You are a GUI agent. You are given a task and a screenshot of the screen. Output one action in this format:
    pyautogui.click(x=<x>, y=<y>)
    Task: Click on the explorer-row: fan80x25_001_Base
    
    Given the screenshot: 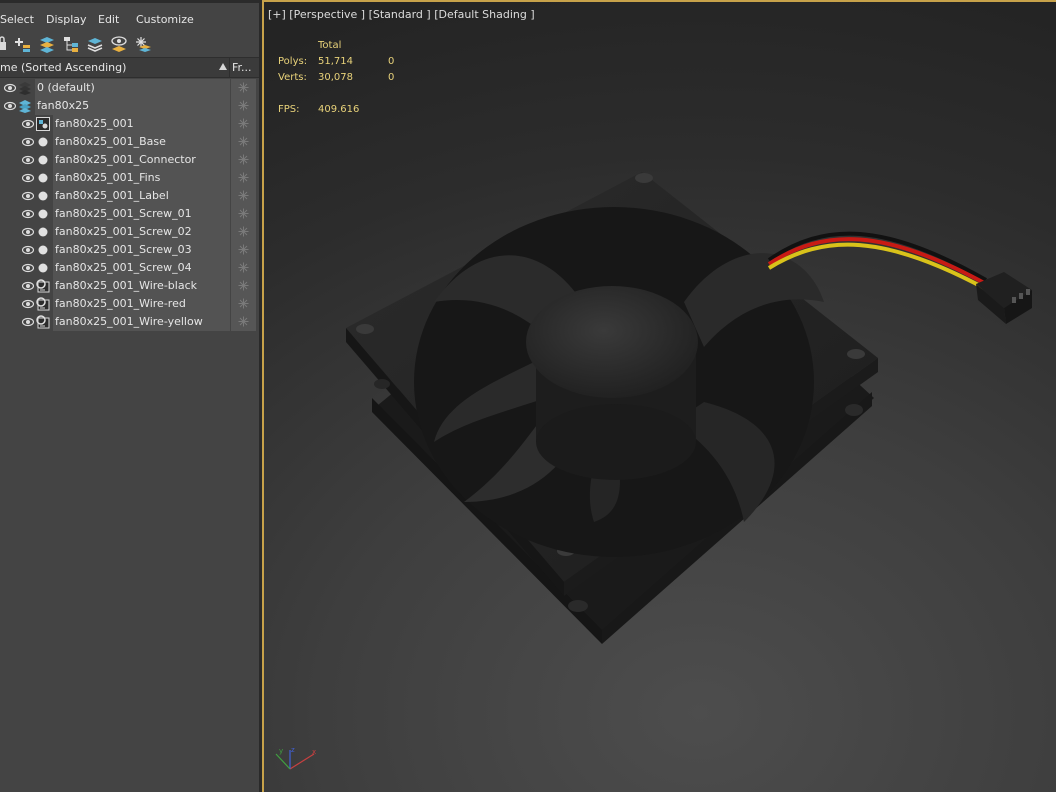 What is the action you would take?
    pyautogui.click(x=129, y=142)
    